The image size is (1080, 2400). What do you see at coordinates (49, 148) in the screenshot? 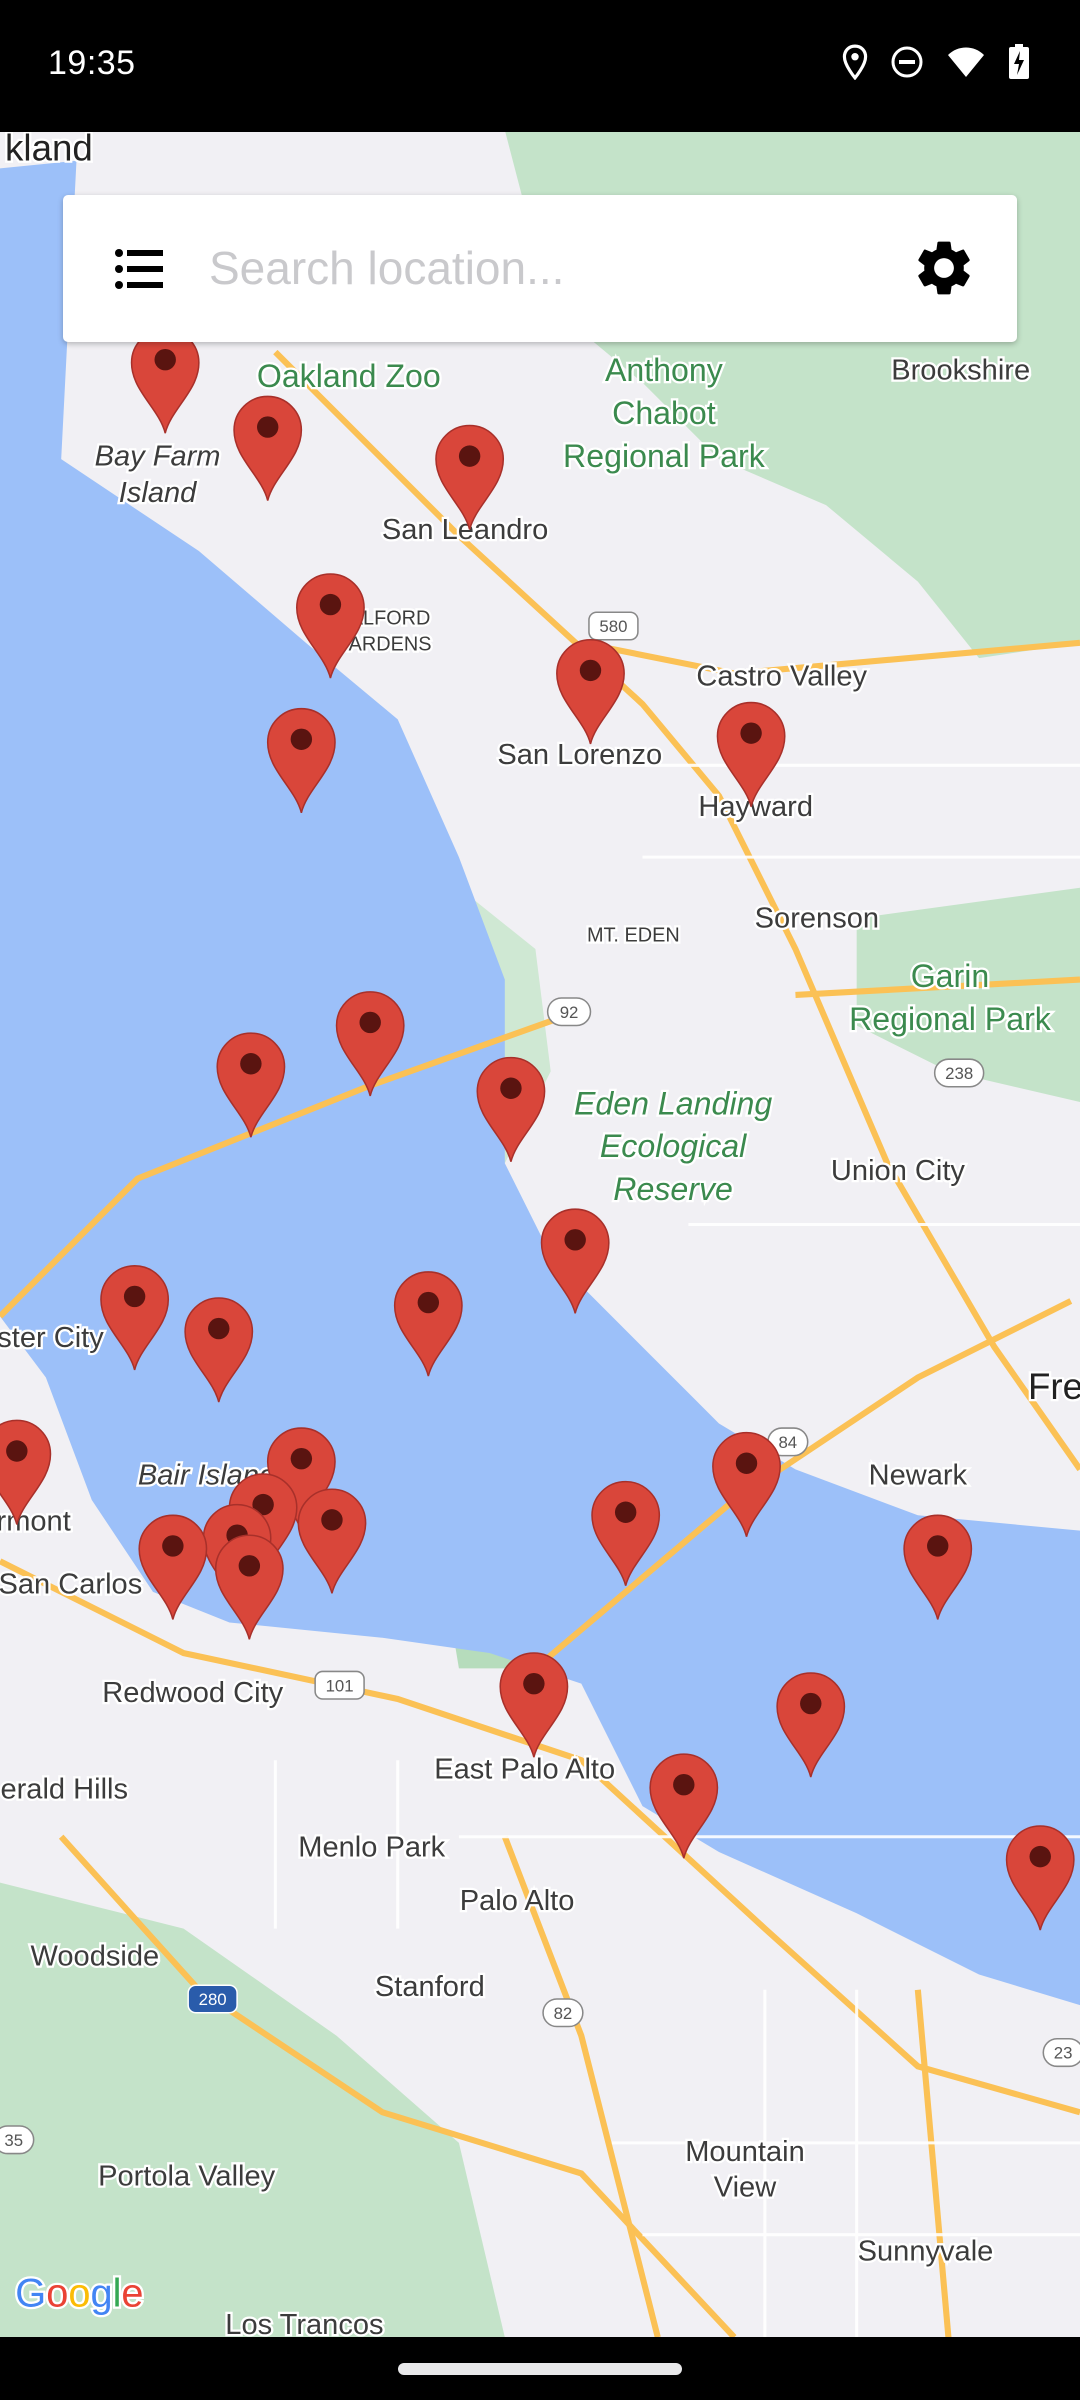
I see `map-label-oakland: kland` at bounding box center [49, 148].